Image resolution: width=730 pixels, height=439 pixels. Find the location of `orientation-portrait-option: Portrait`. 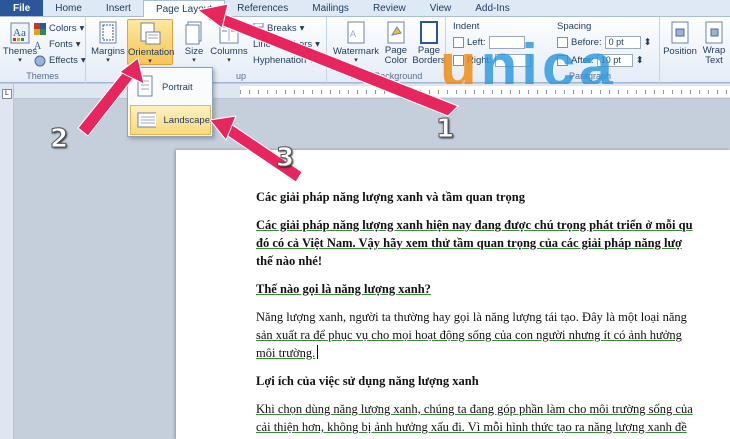

orientation-portrait-option: Portrait is located at coordinates (170, 87).